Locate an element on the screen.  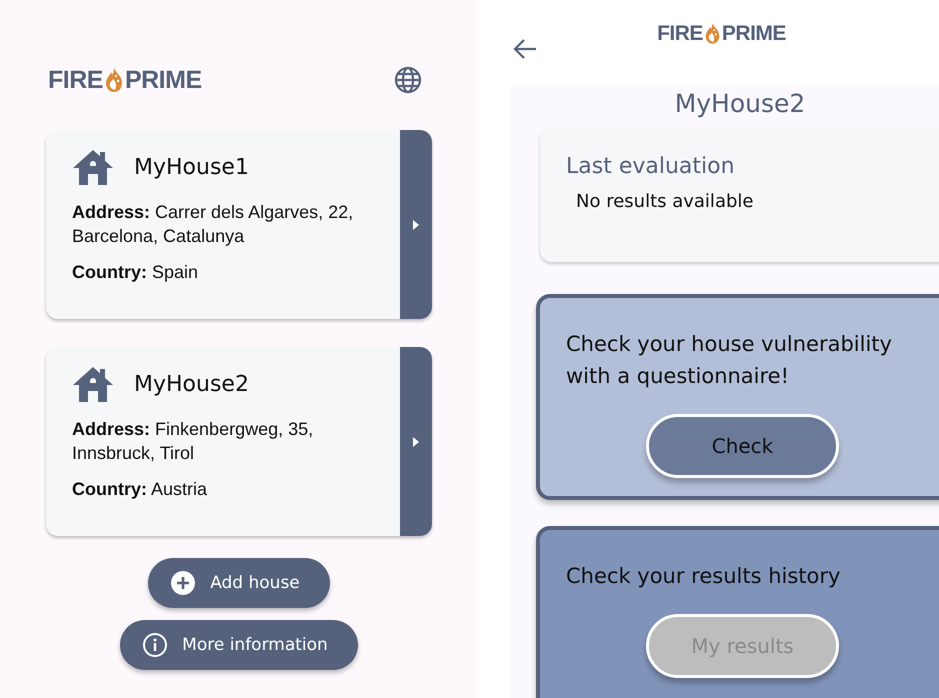
plus-circle-icon is located at coordinates (183, 583).